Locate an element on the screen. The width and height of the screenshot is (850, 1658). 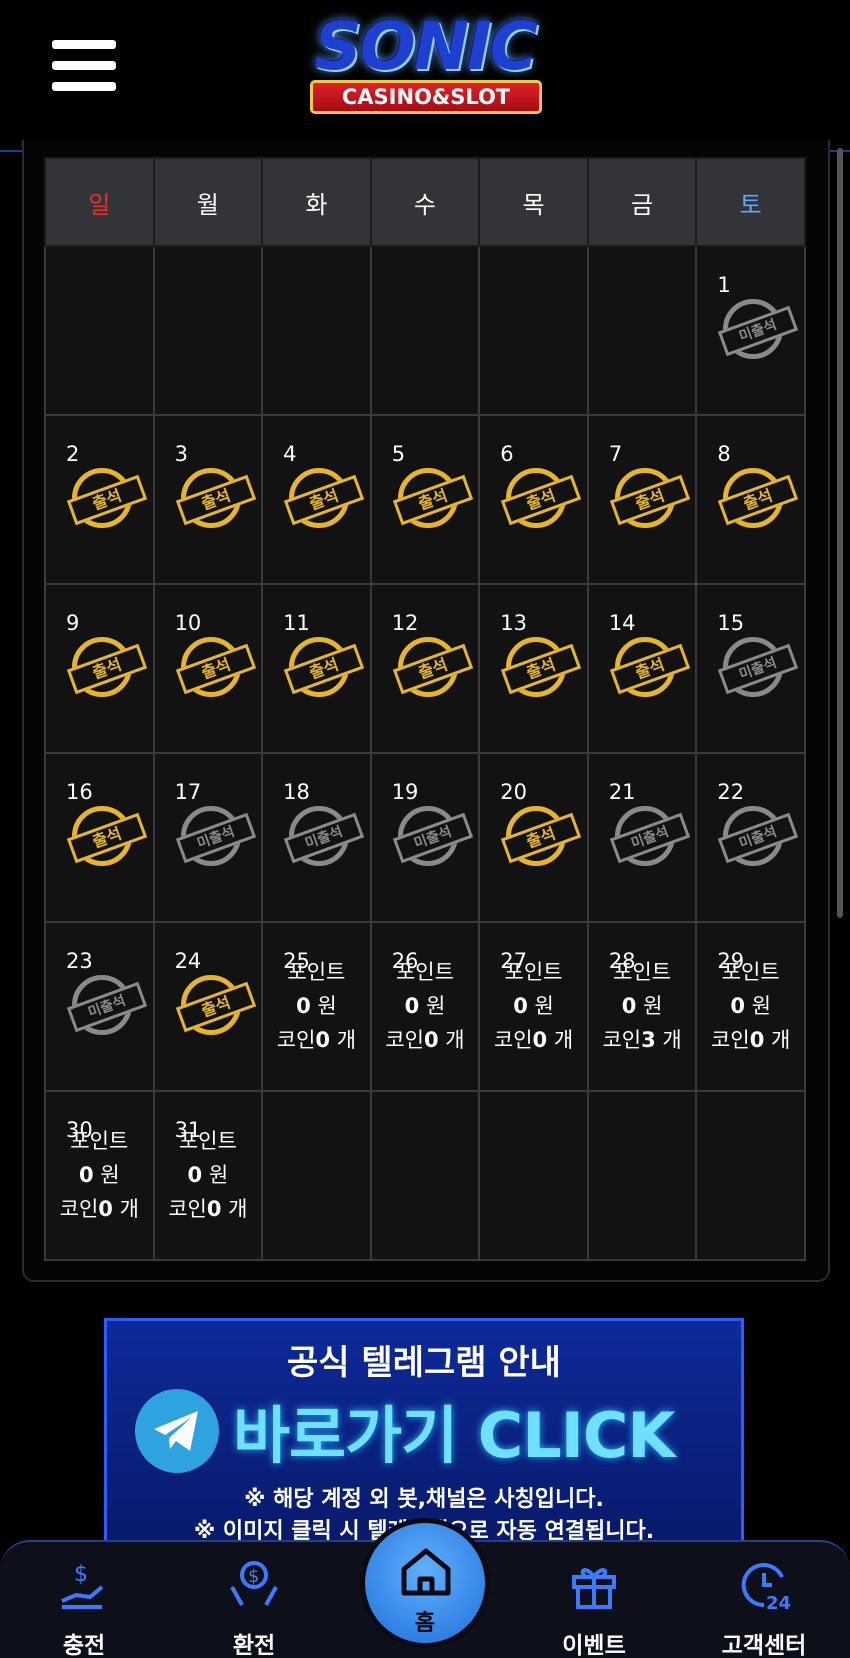
hamburger-menu-button is located at coordinates (84, 68).